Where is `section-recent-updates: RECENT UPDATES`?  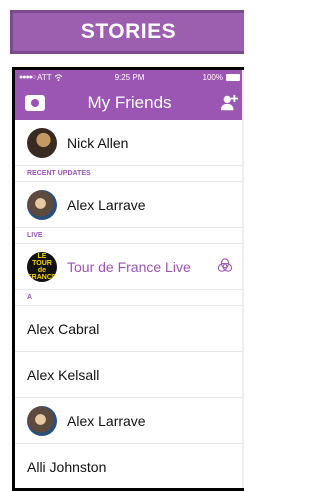 section-recent-updates: RECENT UPDATES is located at coordinates (129, 174).